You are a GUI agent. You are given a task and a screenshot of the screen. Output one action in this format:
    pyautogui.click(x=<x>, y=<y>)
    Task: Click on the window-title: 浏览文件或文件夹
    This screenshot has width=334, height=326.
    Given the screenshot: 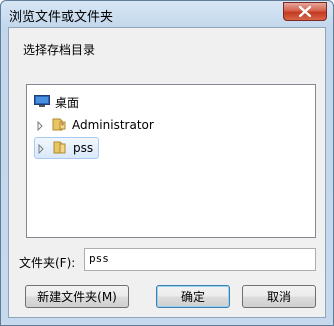 What is the action you would take?
    pyautogui.click(x=61, y=17)
    